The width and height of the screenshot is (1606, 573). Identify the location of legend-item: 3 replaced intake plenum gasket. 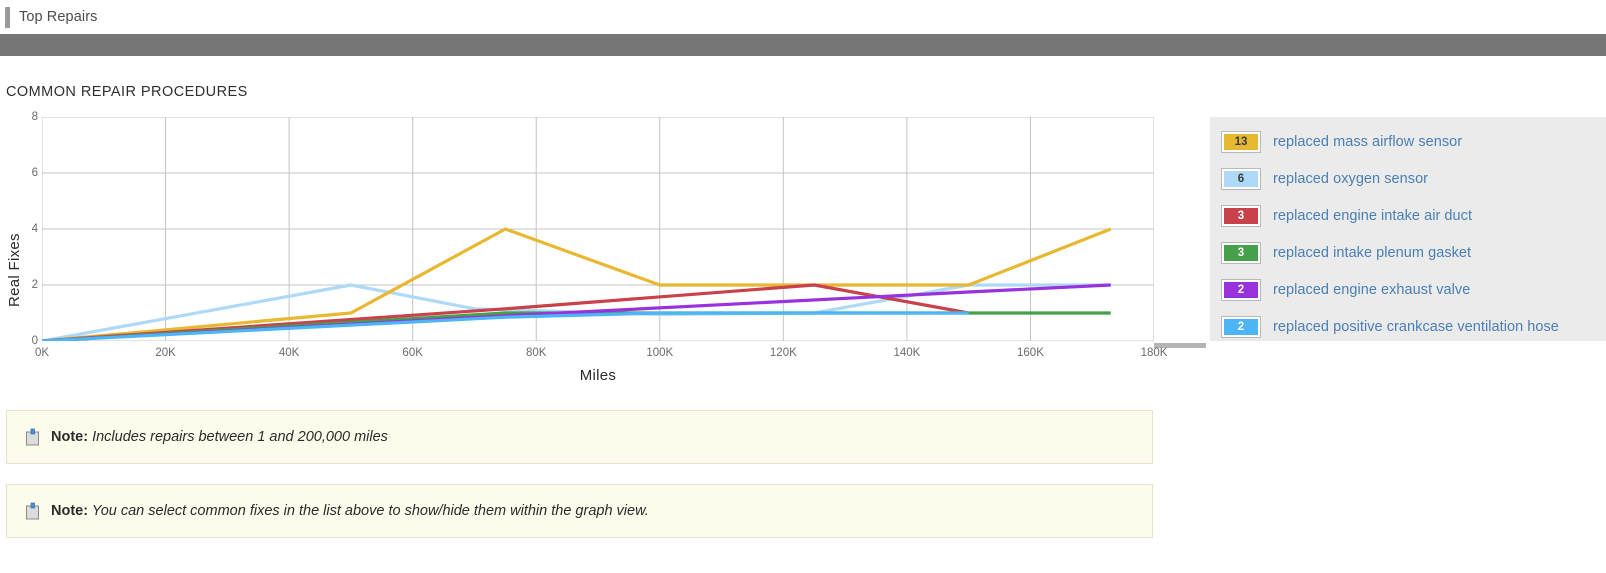
(1408, 252).